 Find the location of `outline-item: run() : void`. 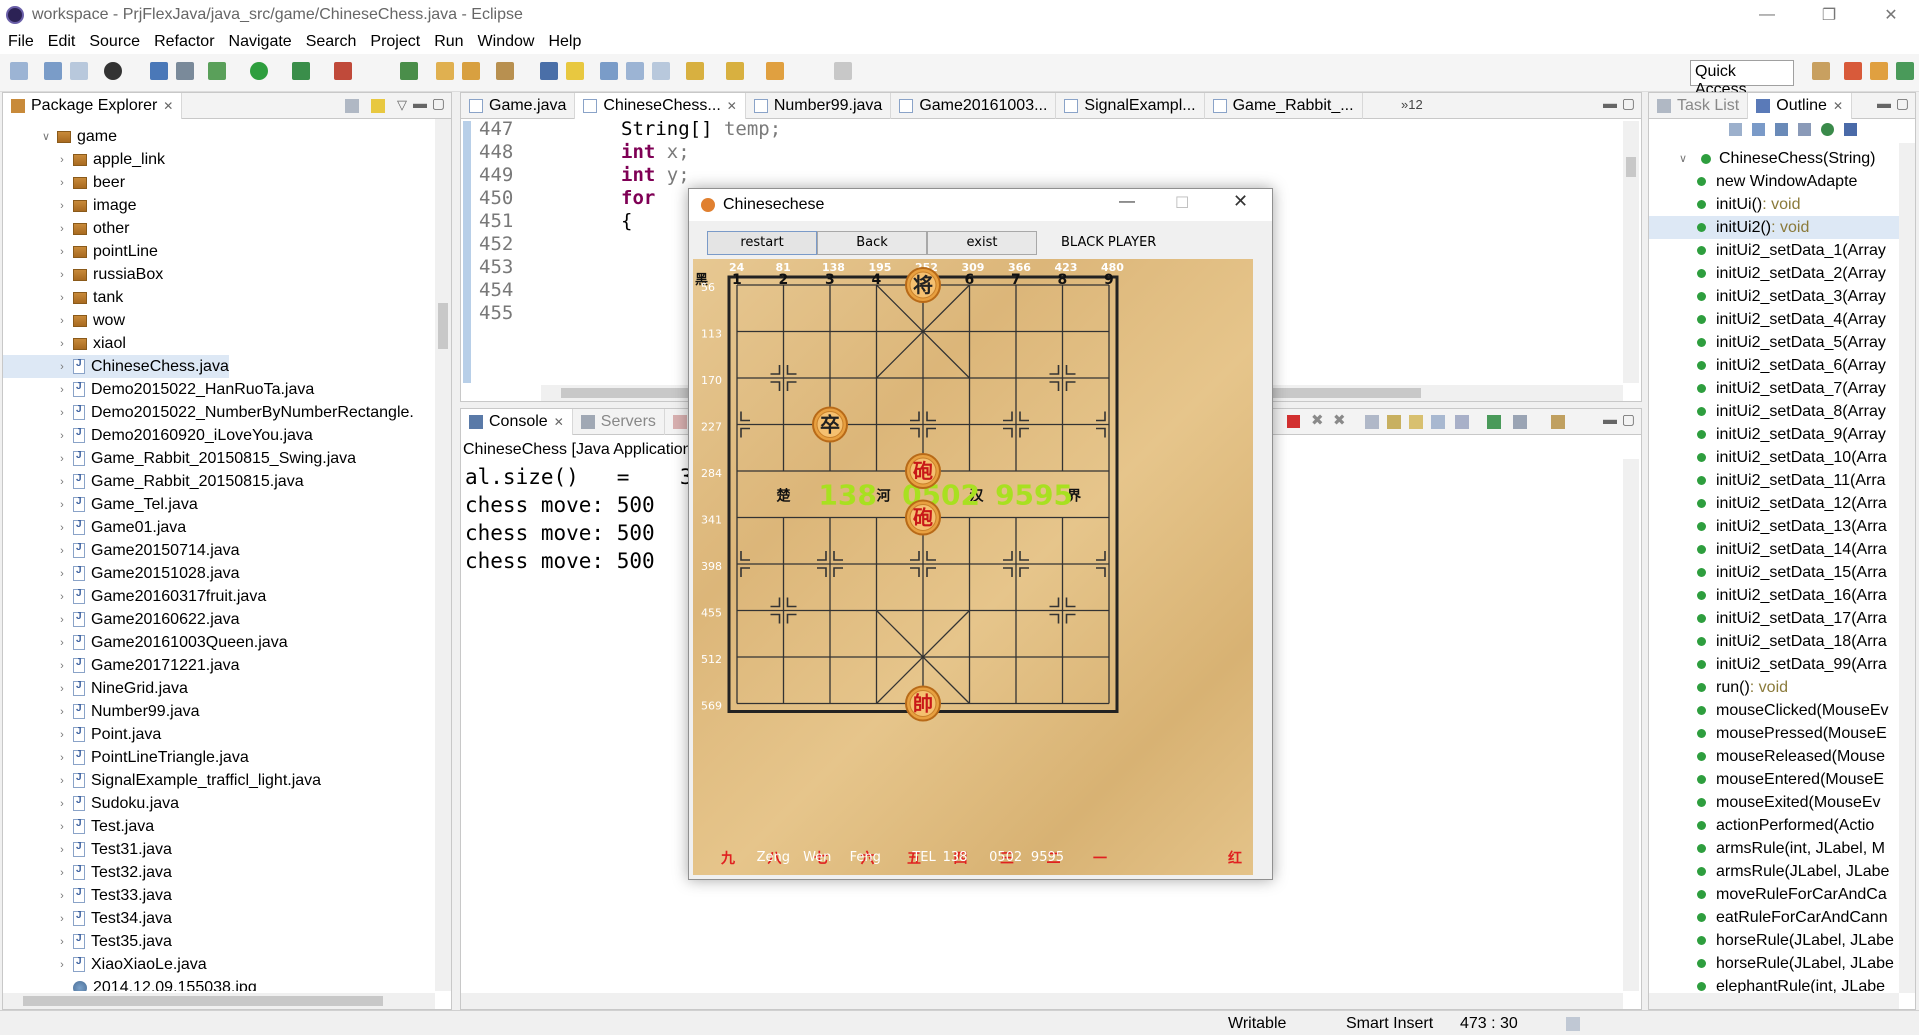

outline-item: run() : void is located at coordinates (1774, 687).